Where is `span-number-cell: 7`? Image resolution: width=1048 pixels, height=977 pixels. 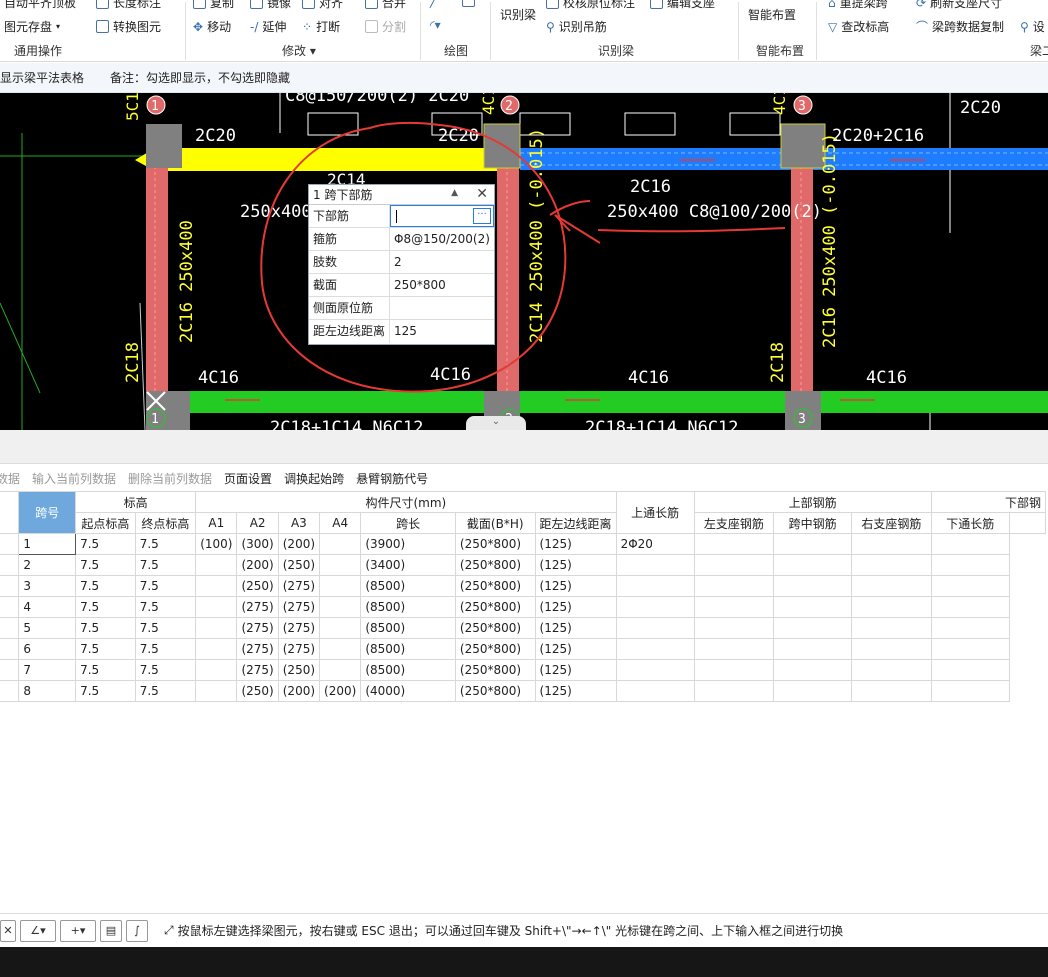 span-number-cell: 7 is located at coordinates (47, 670).